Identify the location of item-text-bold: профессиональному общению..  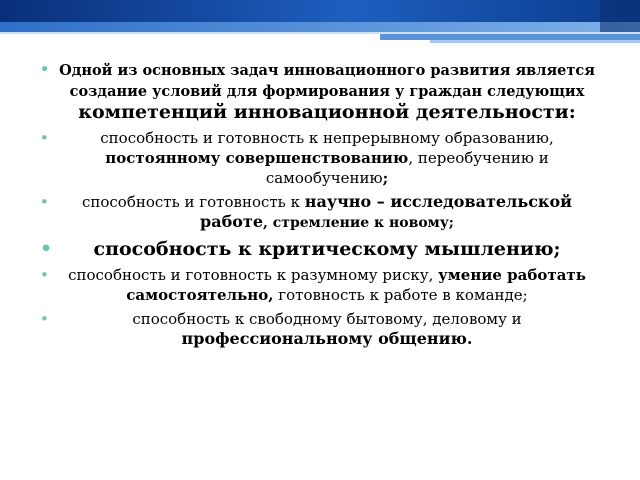
(327, 338).